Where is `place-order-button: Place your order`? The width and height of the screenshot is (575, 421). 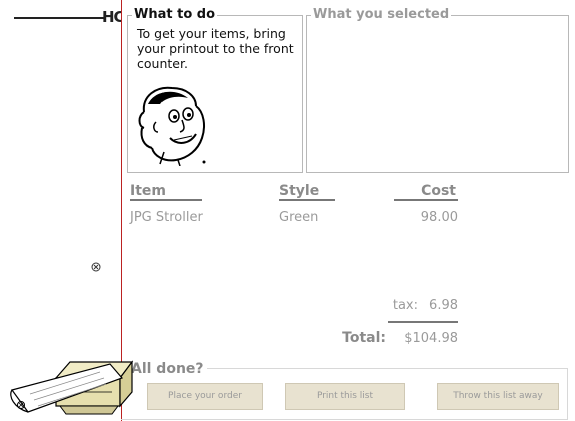
place-order-button: Place your order is located at coordinates (205, 396).